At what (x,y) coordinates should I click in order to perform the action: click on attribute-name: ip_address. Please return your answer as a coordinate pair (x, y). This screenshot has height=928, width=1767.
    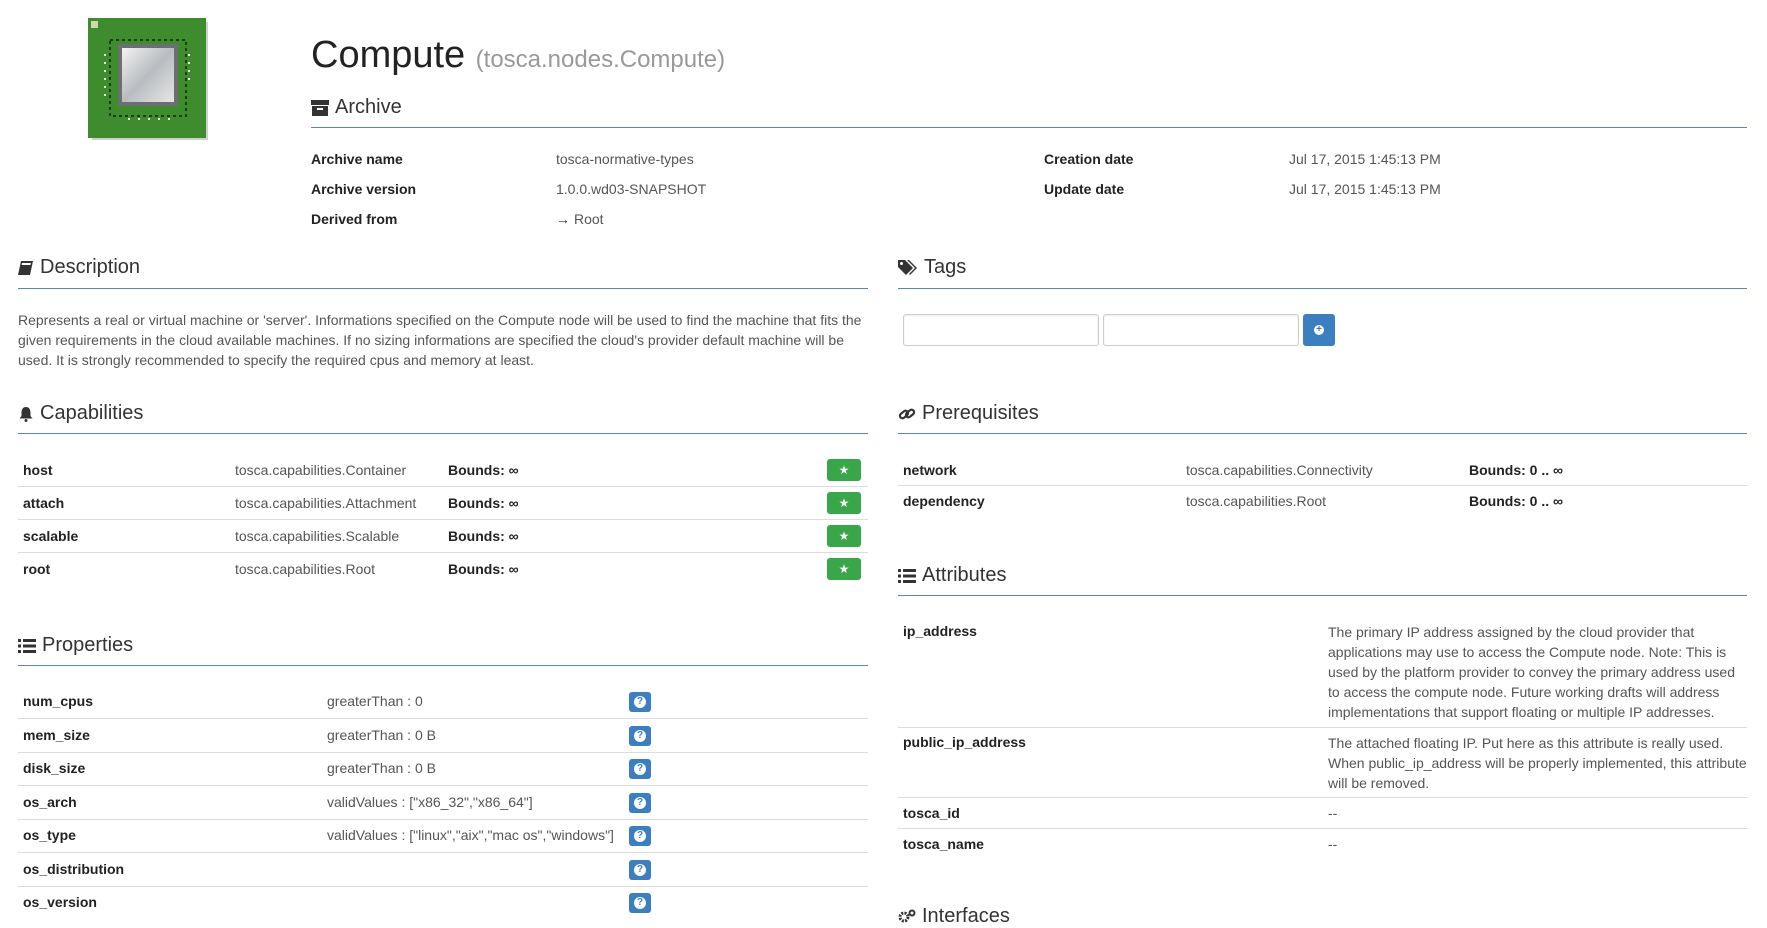
    Looking at the image, I should click on (940, 631).